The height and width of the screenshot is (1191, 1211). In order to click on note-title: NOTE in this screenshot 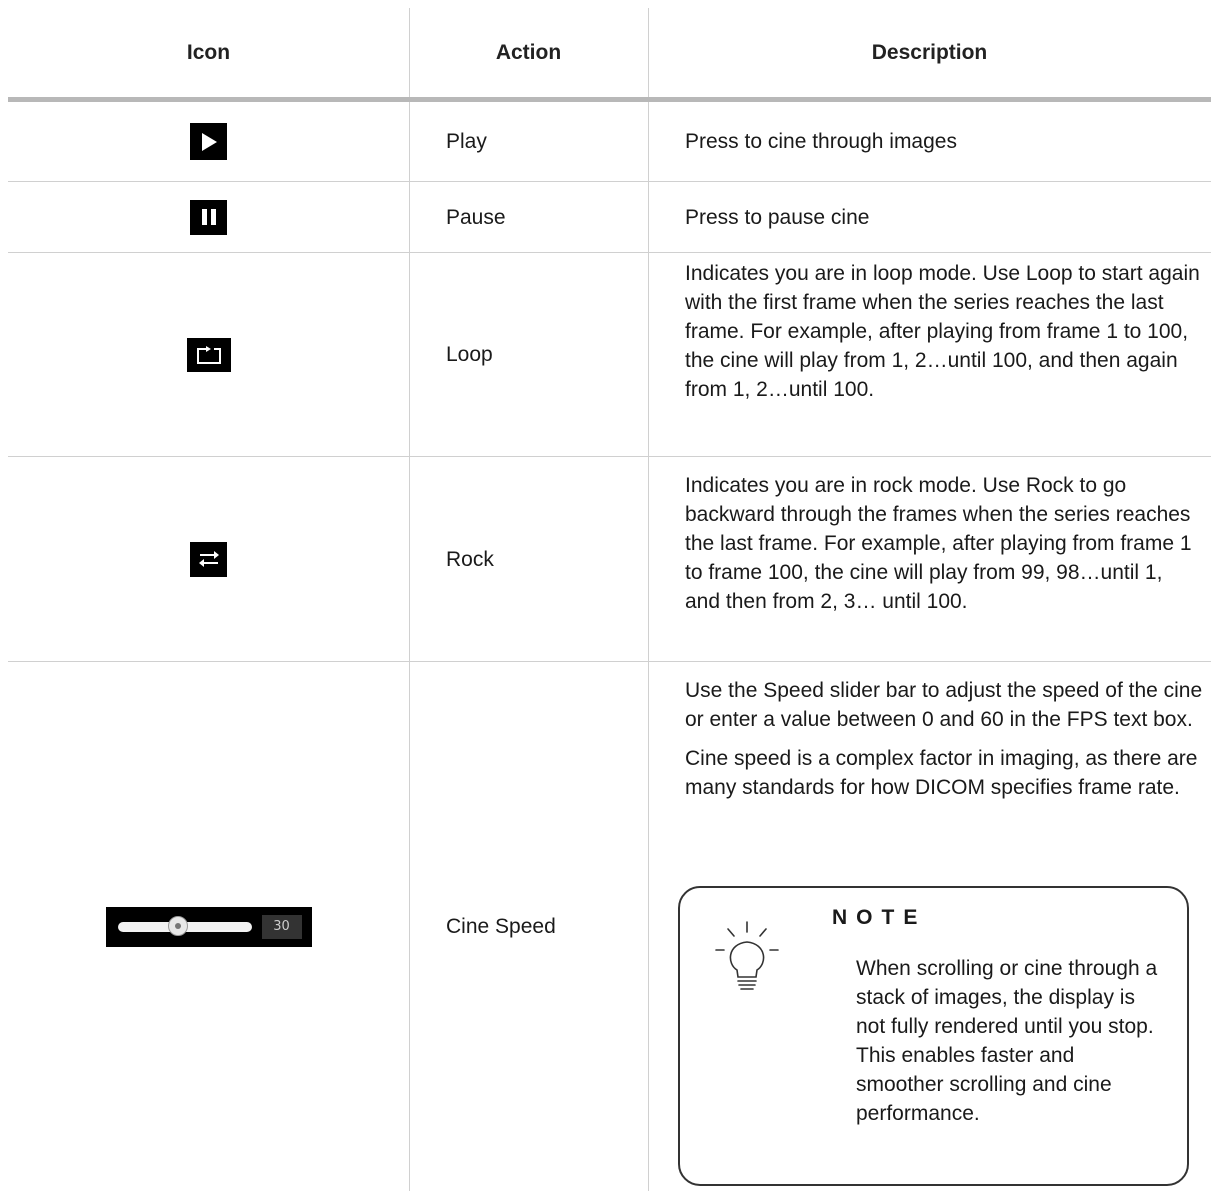, I will do `click(879, 917)`.